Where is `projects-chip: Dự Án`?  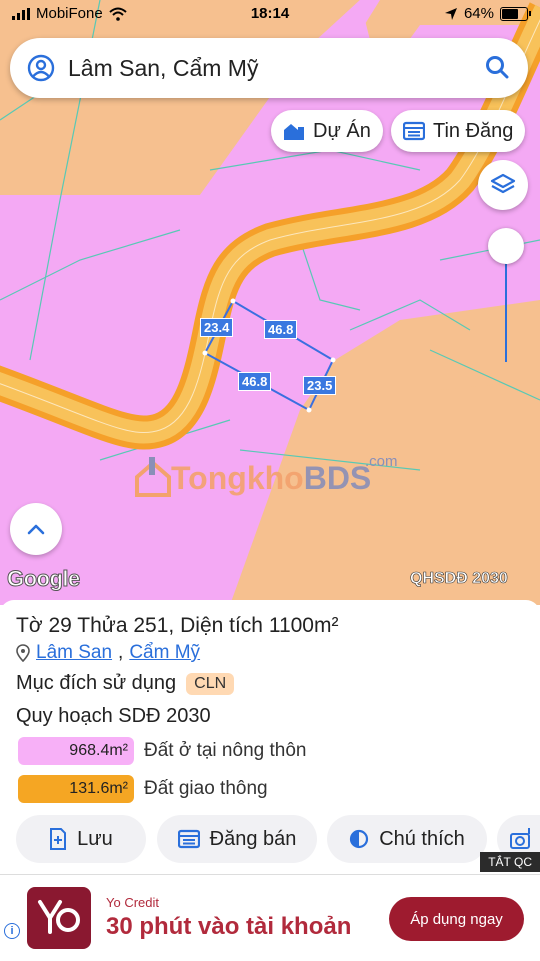
projects-chip: Dự Án is located at coordinates (327, 131).